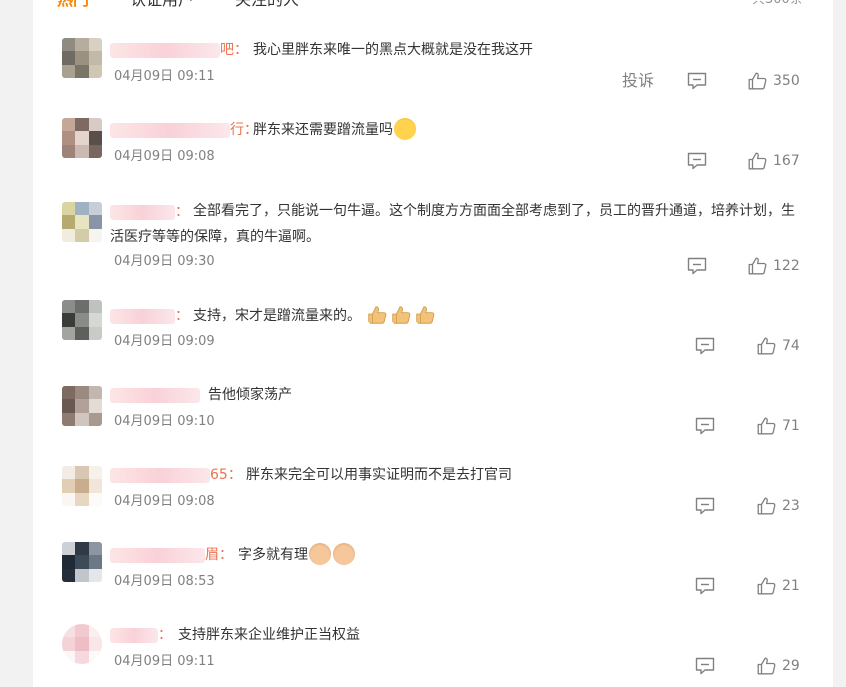 This screenshot has width=846, height=687. Describe the element at coordinates (164, 421) in the screenshot. I see `comment-time: 04月09日 09:10` at that location.